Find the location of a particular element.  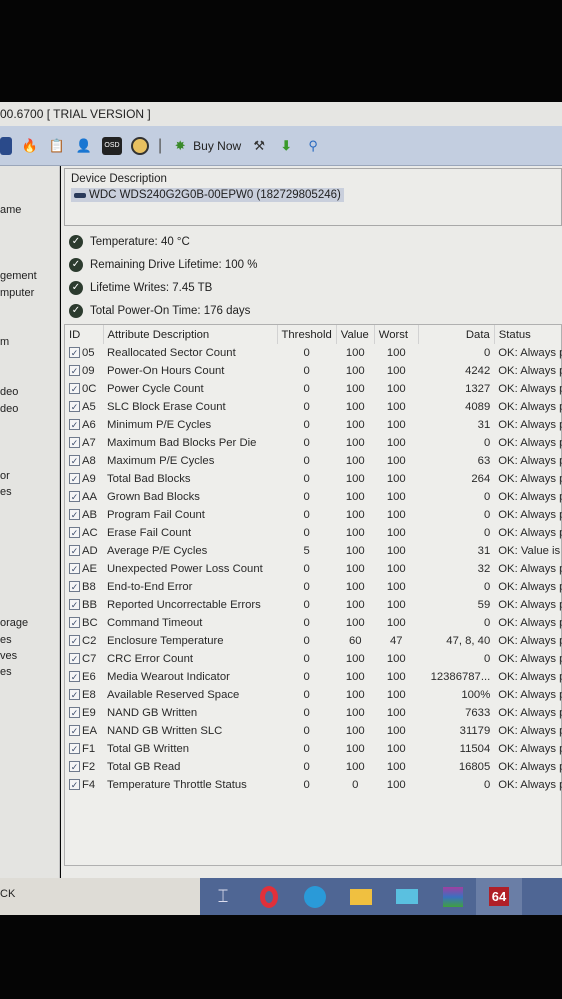

sidebar-item: orage is located at coordinates (14, 623).